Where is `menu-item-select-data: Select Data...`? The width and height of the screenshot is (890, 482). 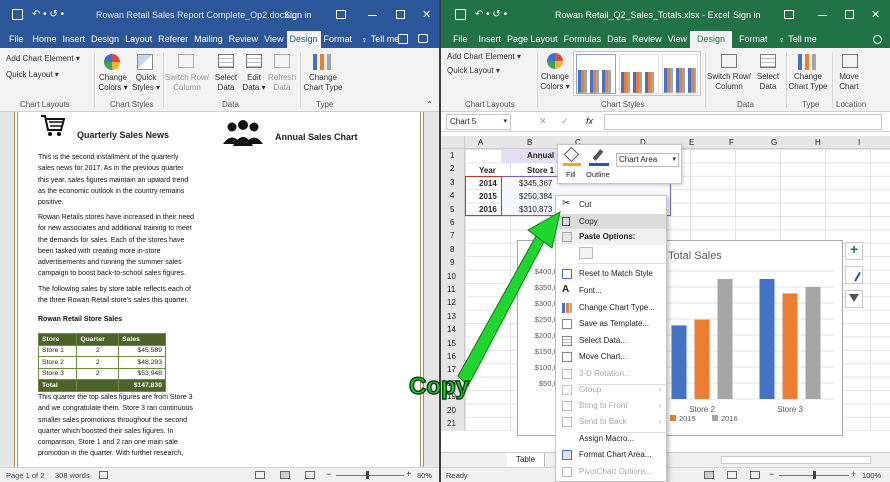 menu-item-select-data: Select Data... is located at coordinates (611, 341).